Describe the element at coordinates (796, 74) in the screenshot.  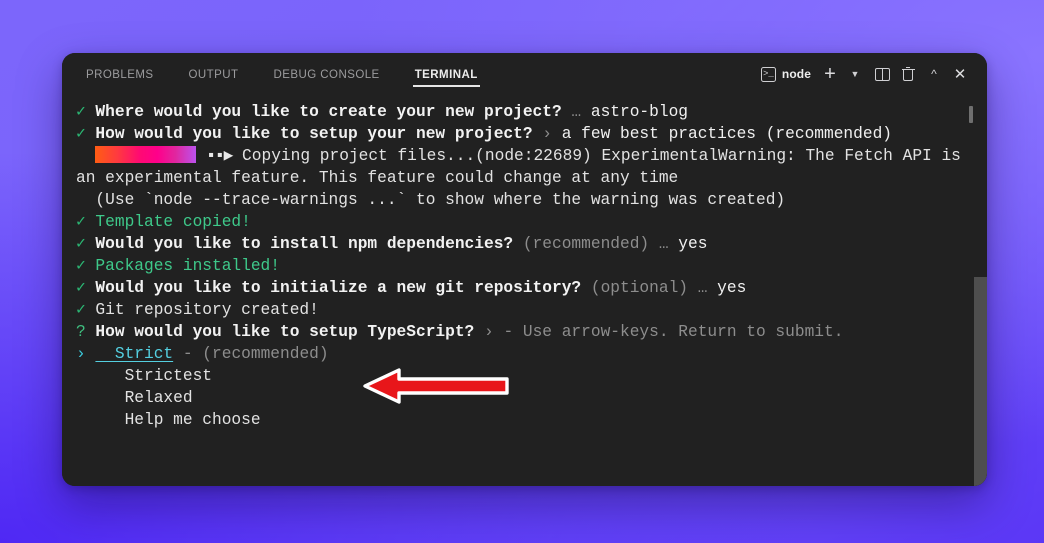
I see `active-terminal-label: node` at that location.